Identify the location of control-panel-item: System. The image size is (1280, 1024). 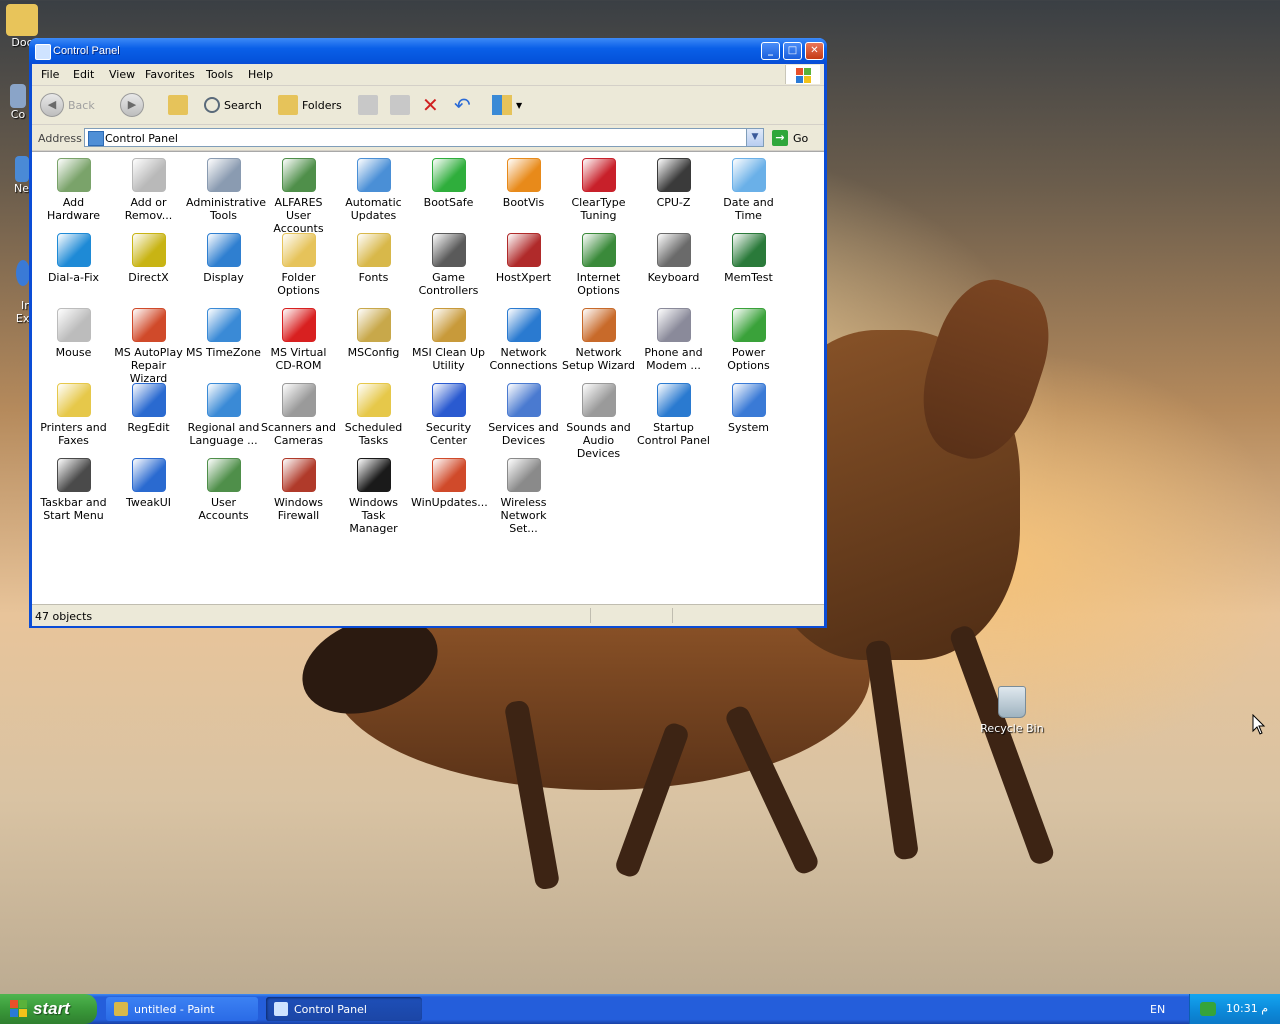
(748, 408).